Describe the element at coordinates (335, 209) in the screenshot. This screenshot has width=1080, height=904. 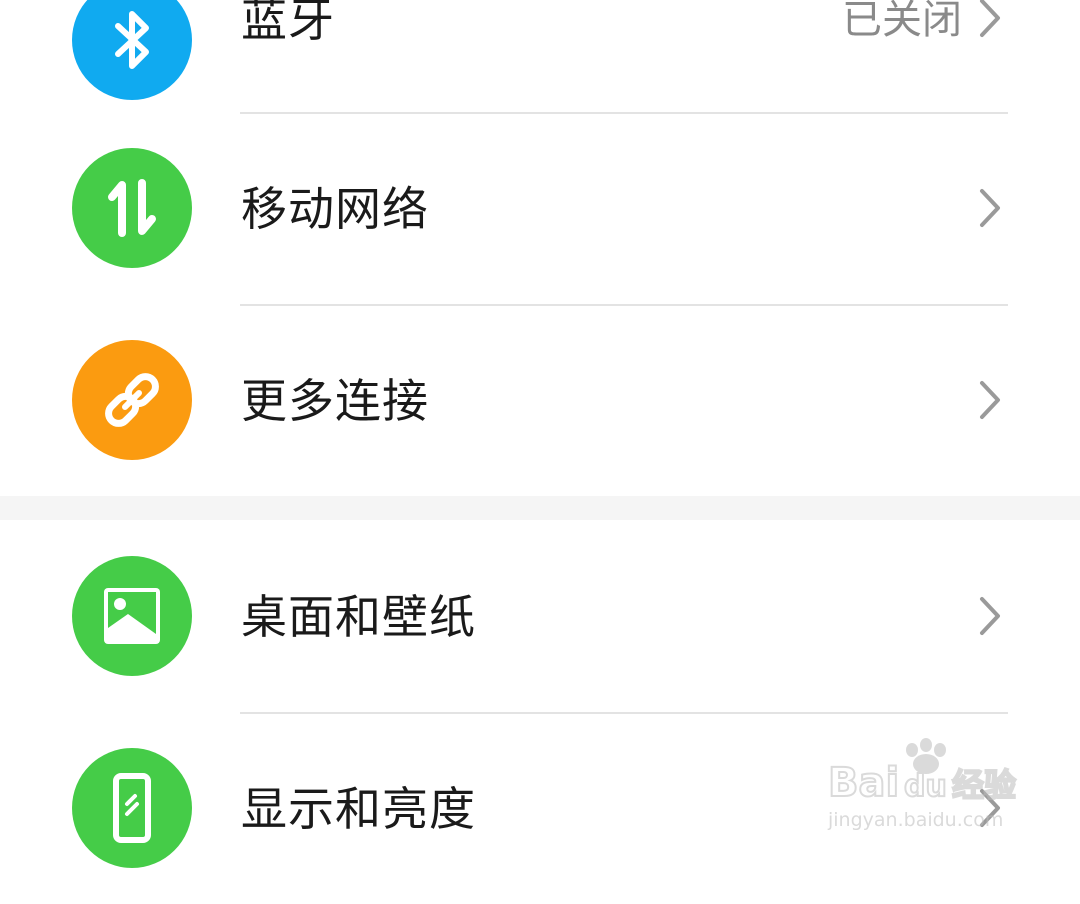
I see `settings-item-label: 移动网络` at that location.